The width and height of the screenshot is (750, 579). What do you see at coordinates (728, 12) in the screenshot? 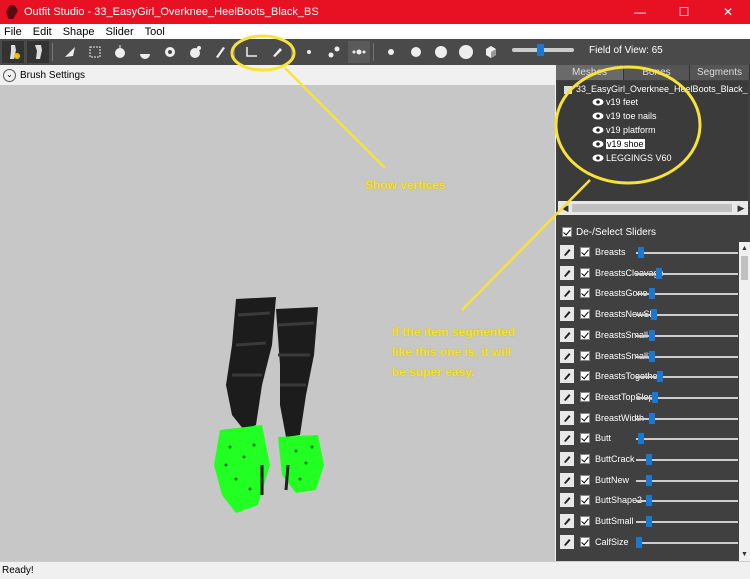
I see `close-button: ✕` at bounding box center [728, 12].